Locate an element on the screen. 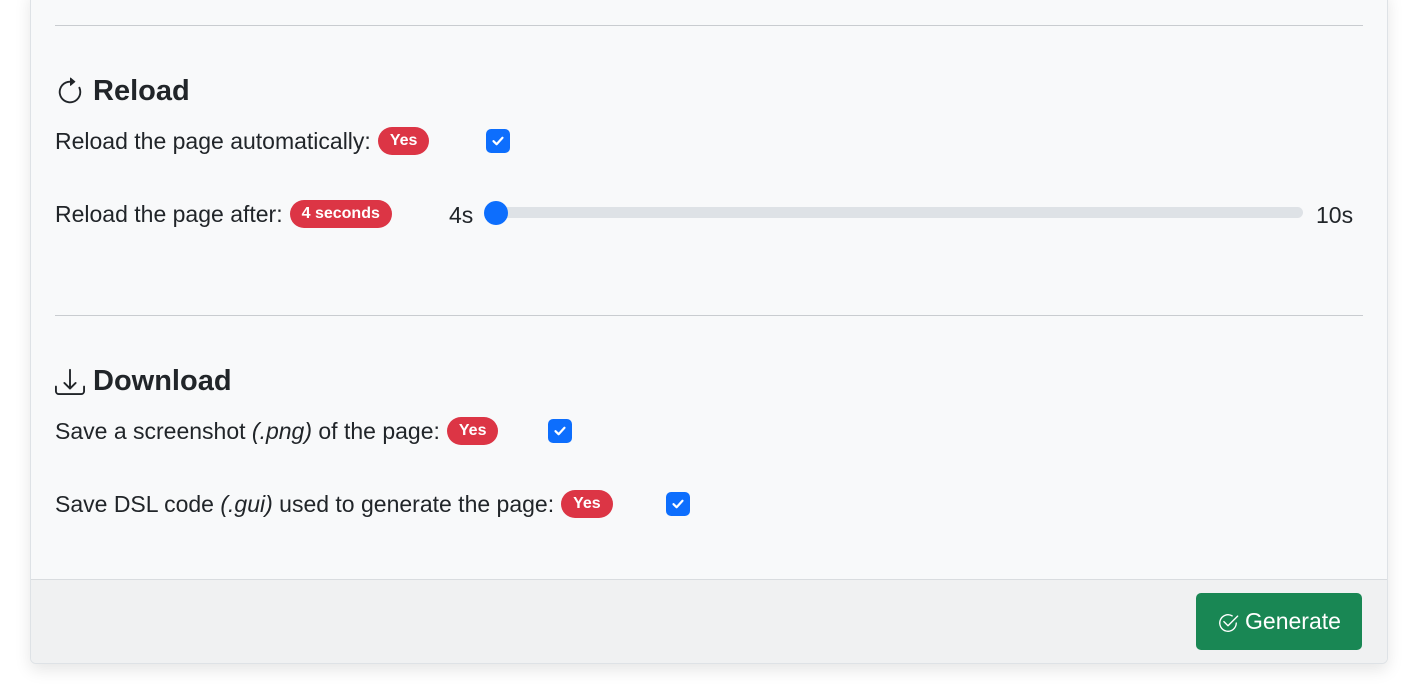 Image resolution: width=1420 pixels, height=688 pixels. card-footer: Generate is located at coordinates (709, 621).